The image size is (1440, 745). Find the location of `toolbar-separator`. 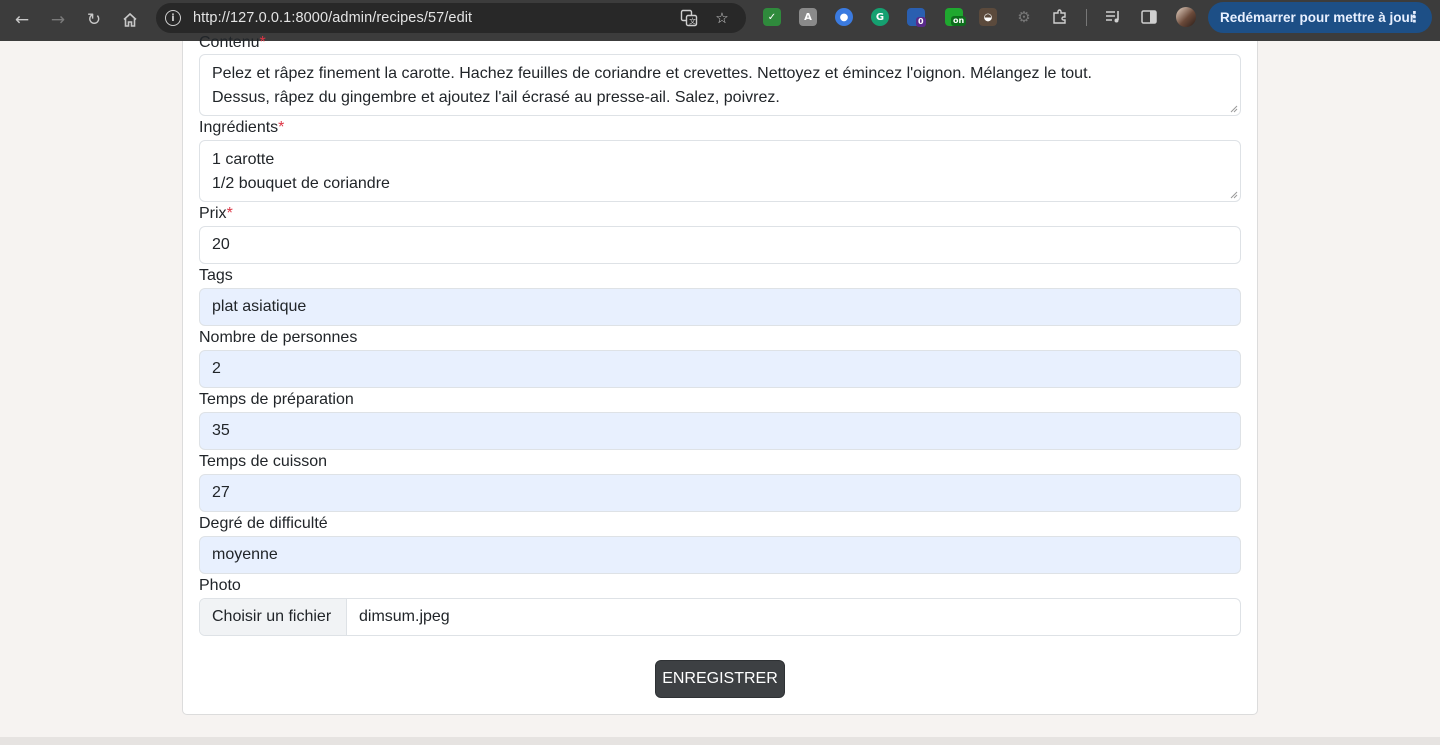

toolbar-separator is located at coordinates (1086, 17).